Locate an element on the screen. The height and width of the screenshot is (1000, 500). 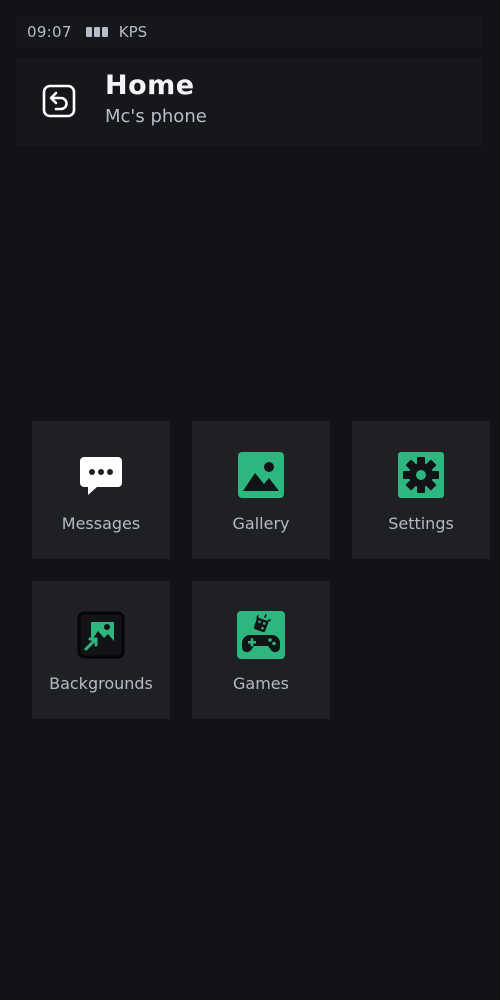
signal-icon is located at coordinates (96, 32).